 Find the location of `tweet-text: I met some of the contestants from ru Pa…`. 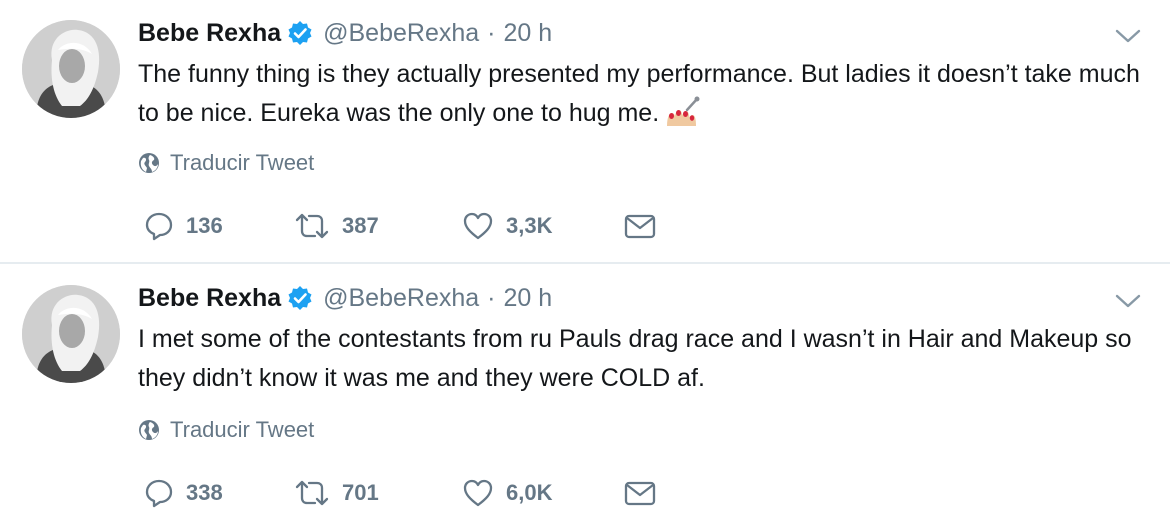

tweet-text: I met some of the contestants from ru Pa… is located at coordinates (635, 358).